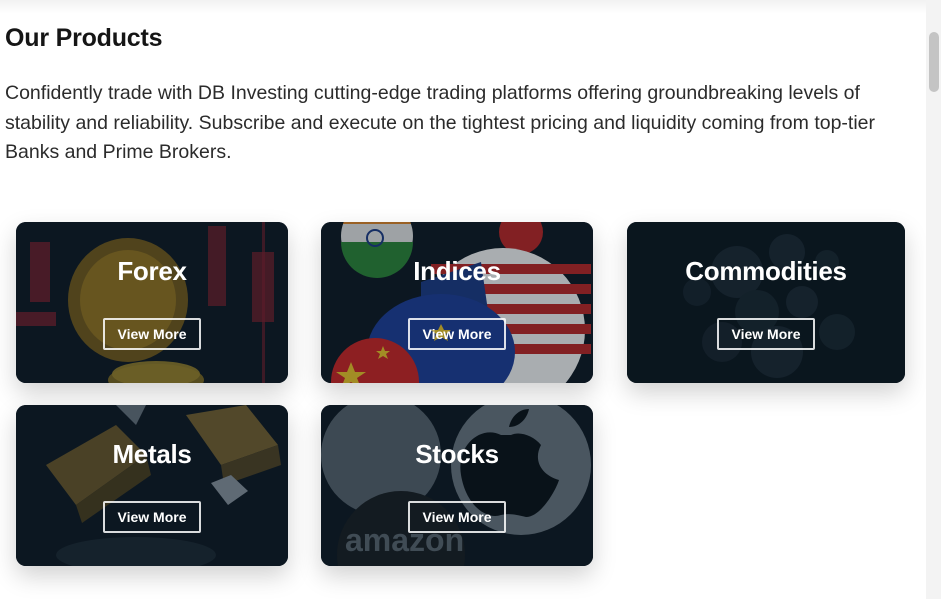  I want to click on card-title: Forex, so click(152, 271).